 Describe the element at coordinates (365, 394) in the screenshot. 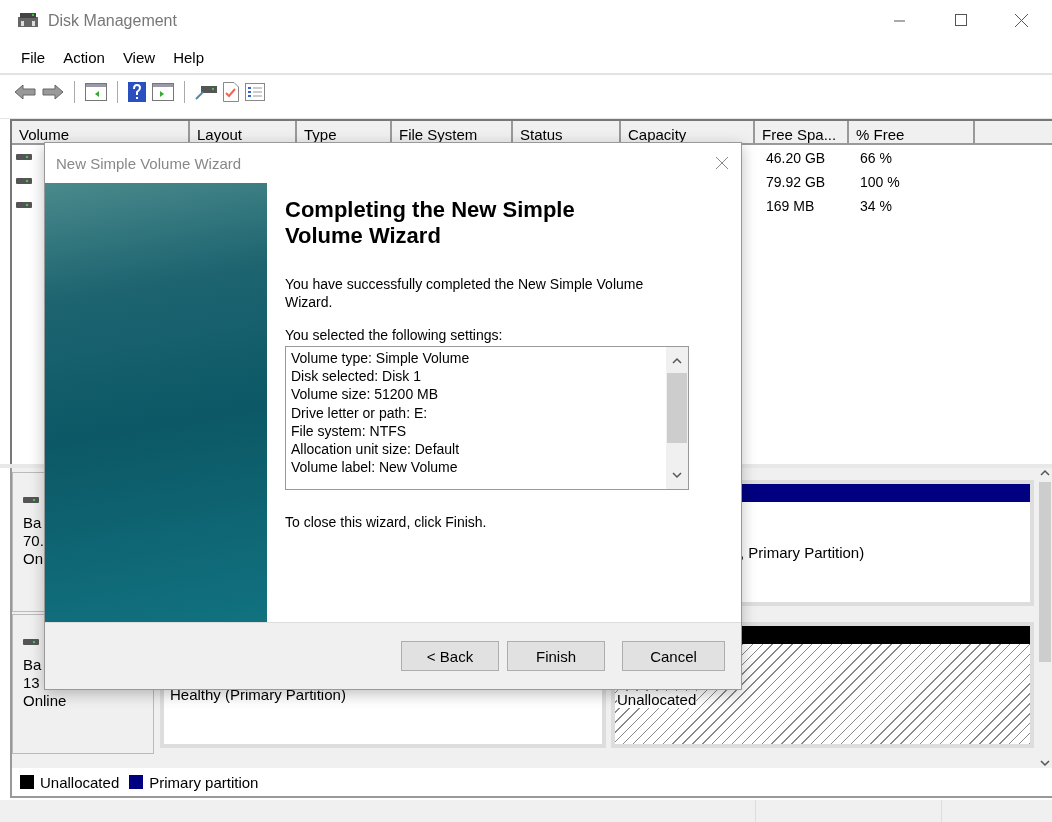

I see `settings-line: Volume size: 51200 MB` at that location.